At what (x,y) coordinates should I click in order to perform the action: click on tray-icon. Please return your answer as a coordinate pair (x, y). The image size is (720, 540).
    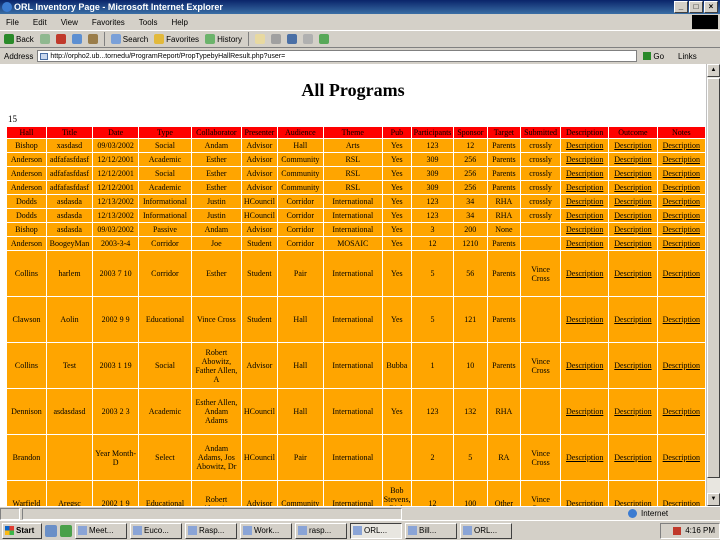
    Looking at the image, I should click on (677, 530).